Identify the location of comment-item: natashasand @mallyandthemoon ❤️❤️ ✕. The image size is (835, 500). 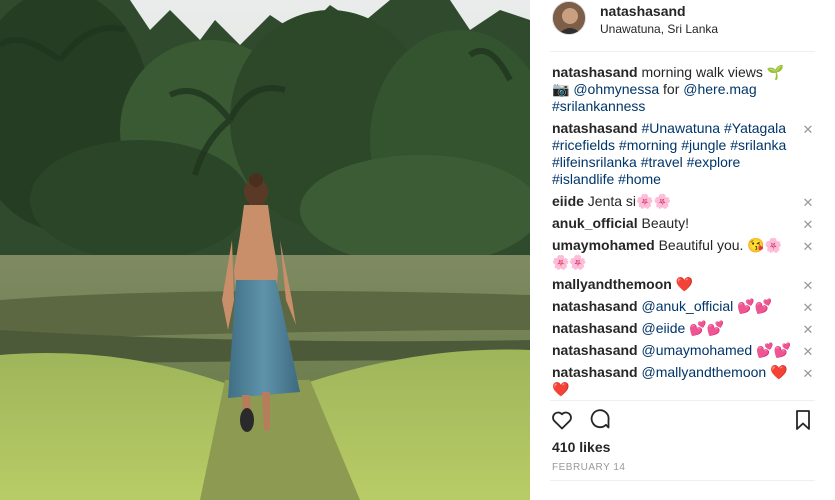
(683, 381).